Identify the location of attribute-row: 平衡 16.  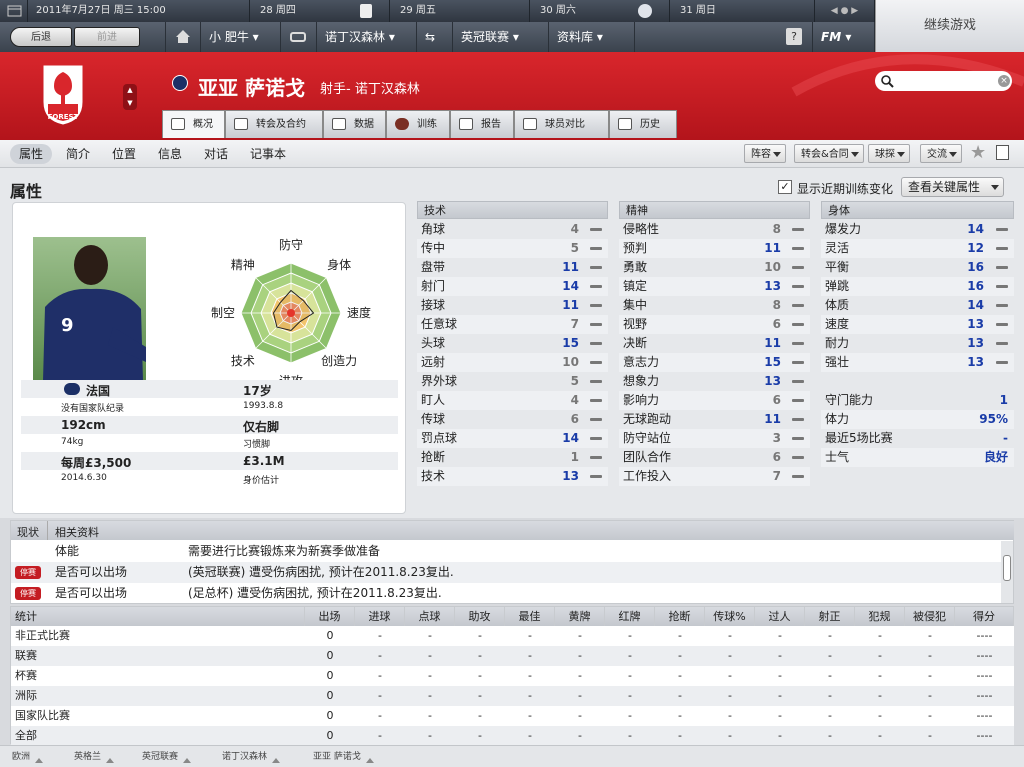
(917, 267).